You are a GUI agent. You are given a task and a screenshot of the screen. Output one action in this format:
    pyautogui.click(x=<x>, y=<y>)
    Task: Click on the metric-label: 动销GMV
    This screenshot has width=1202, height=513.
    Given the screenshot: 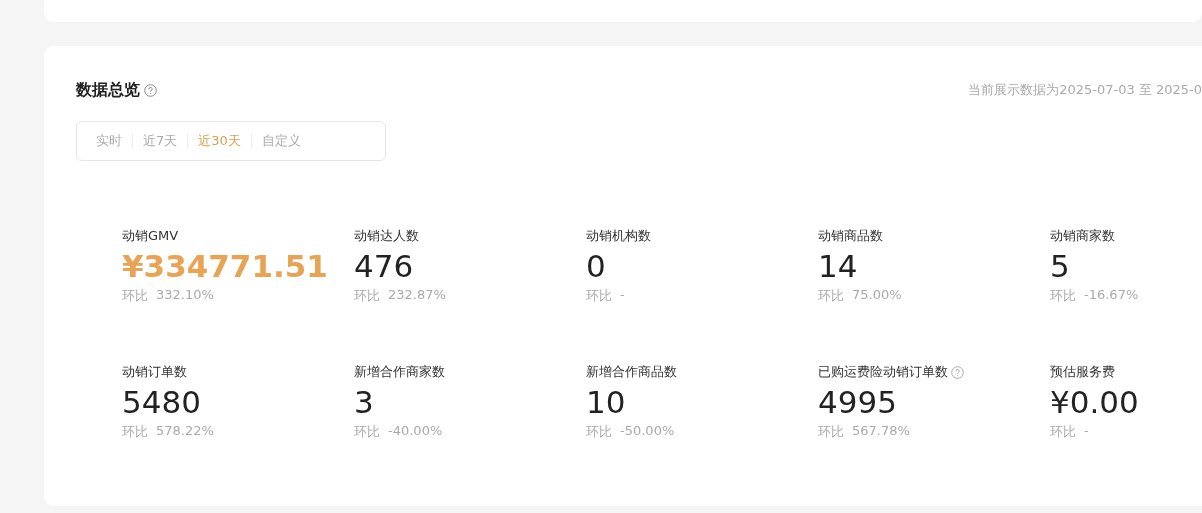 What is the action you would take?
    pyautogui.click(x=150, y=236)
    